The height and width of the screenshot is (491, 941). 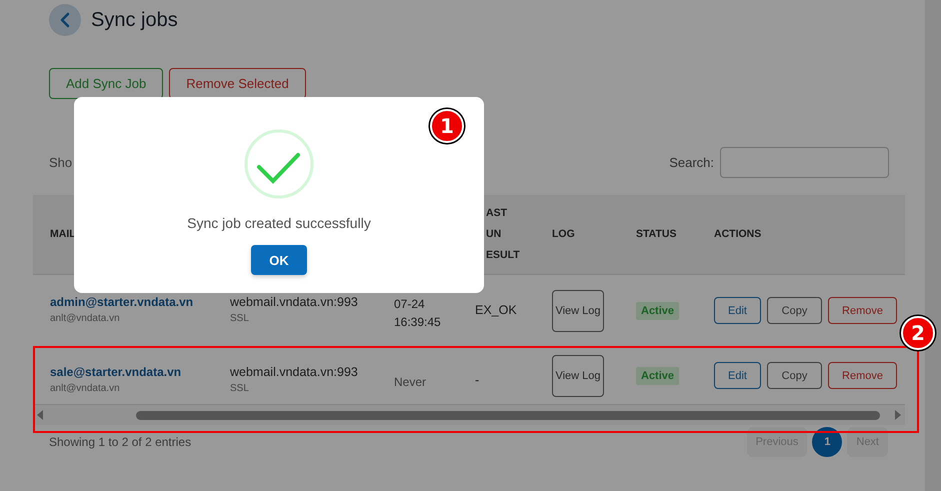 I want to click on mailbox-link: sale@starter.vndata.vn, so click(x=140, y=372).